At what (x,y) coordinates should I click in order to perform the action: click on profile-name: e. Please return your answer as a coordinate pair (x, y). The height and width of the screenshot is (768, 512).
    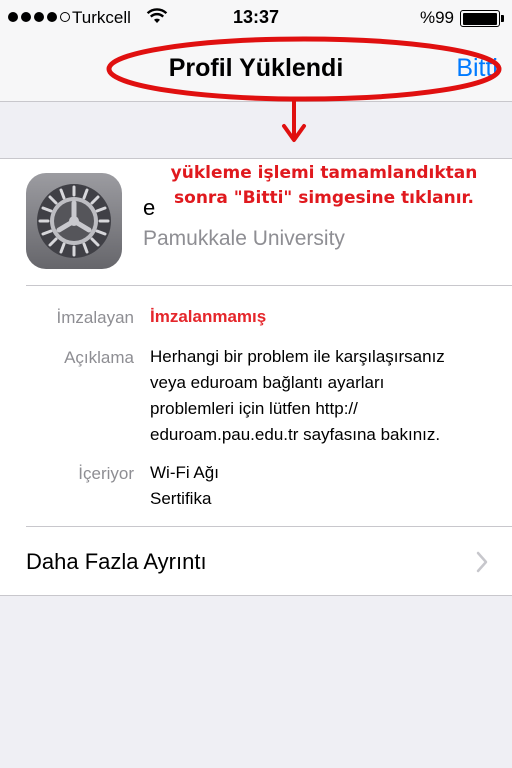
    Looking at the image, I should click on (149, 207).